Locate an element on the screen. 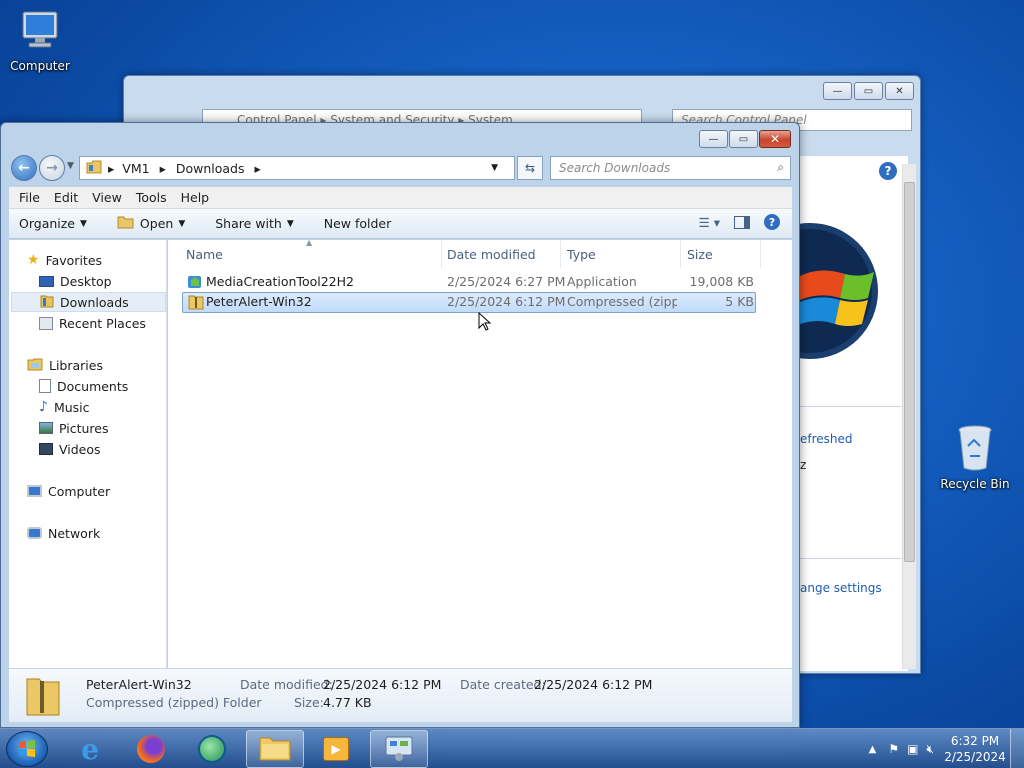 This screenshot has height=768, width=1024. firefox-icon is located at coordinates (151, 749).